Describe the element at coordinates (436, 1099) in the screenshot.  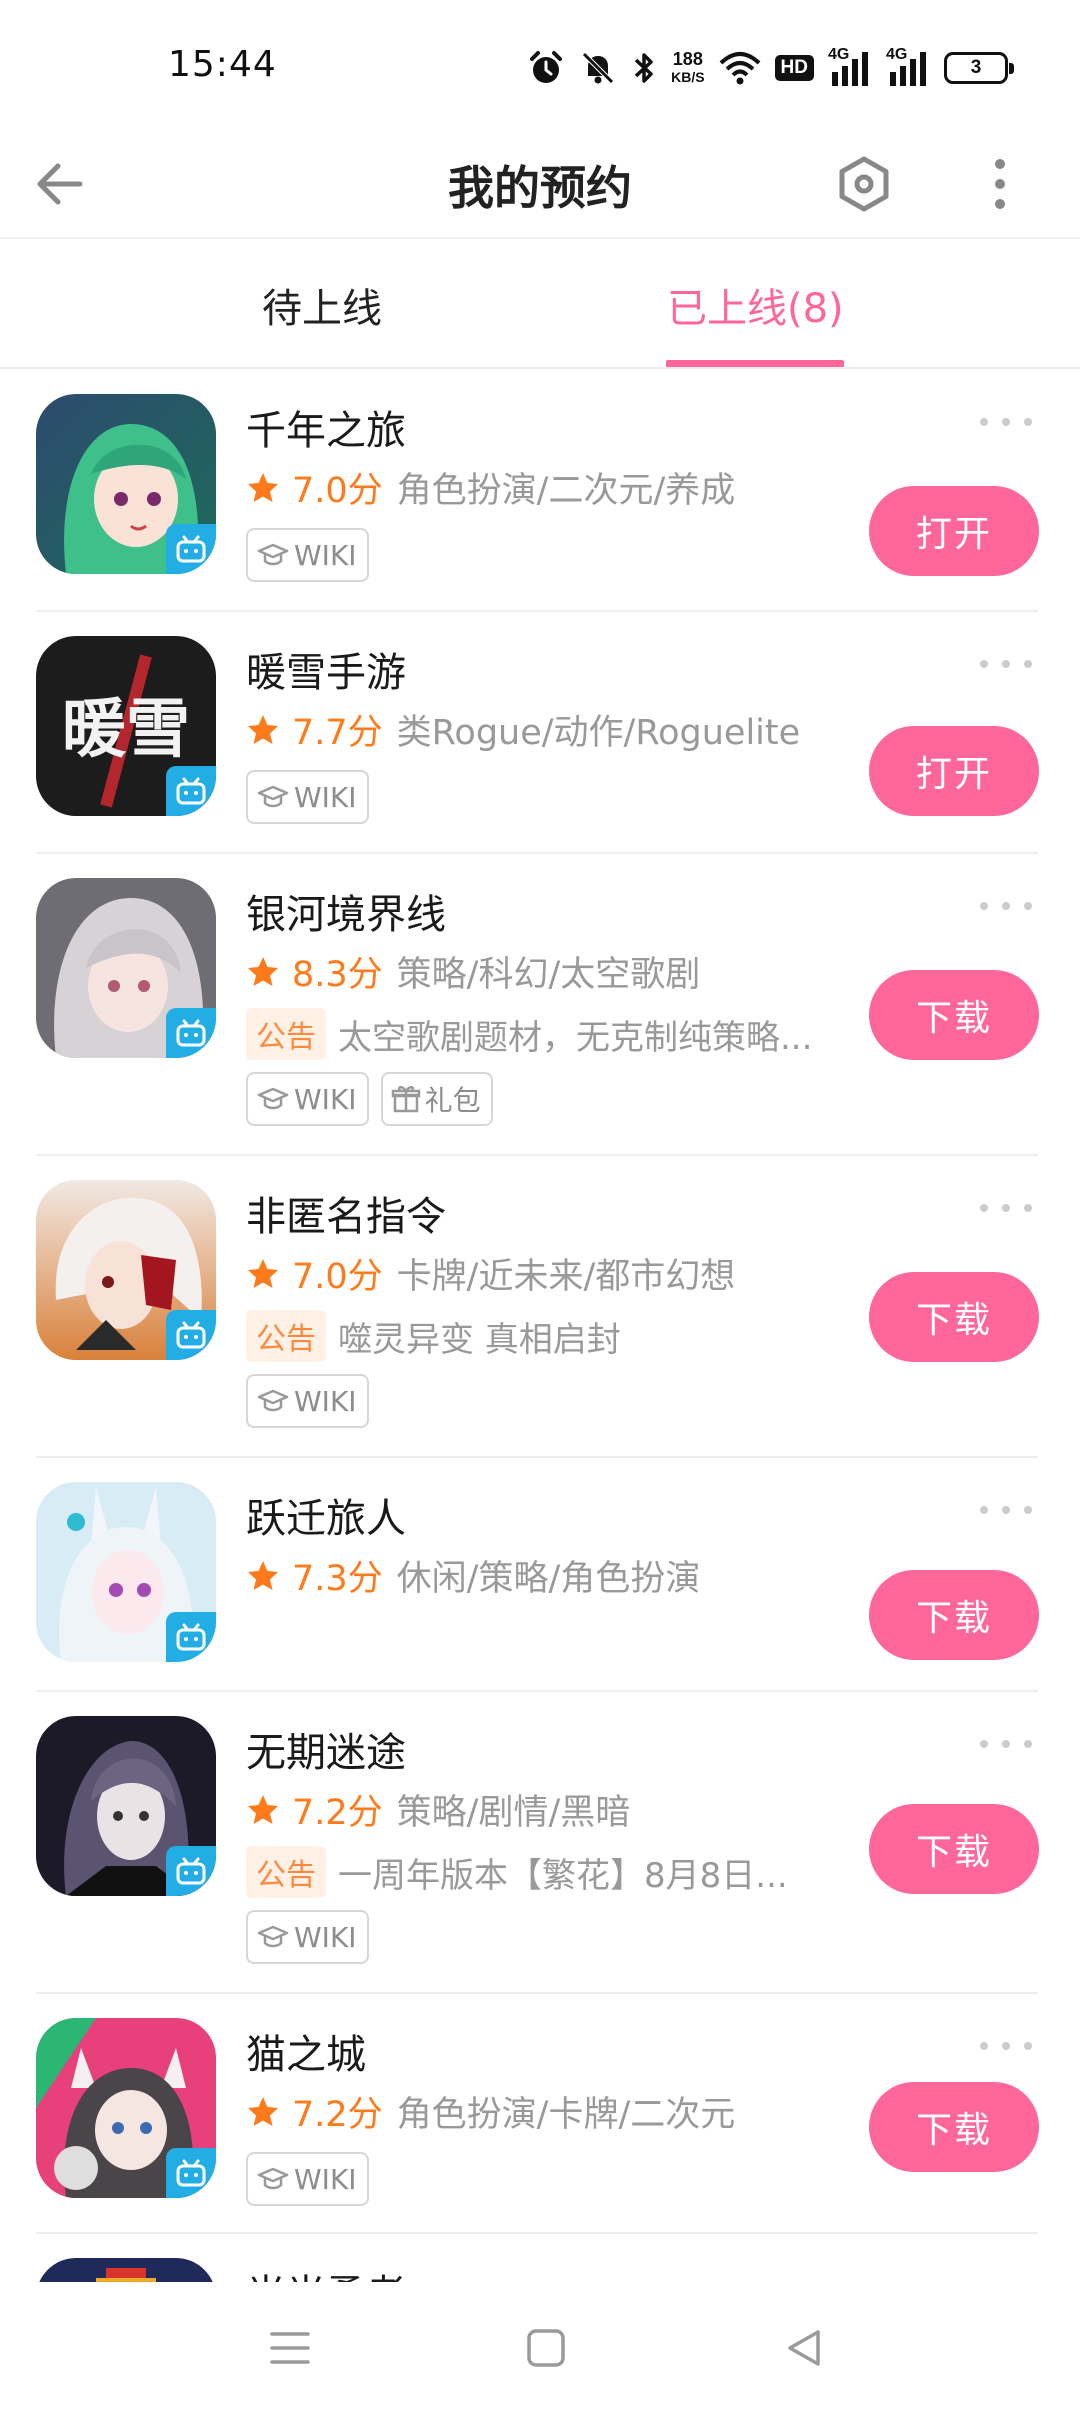
I see `gift-chip: 礼包` at that location.